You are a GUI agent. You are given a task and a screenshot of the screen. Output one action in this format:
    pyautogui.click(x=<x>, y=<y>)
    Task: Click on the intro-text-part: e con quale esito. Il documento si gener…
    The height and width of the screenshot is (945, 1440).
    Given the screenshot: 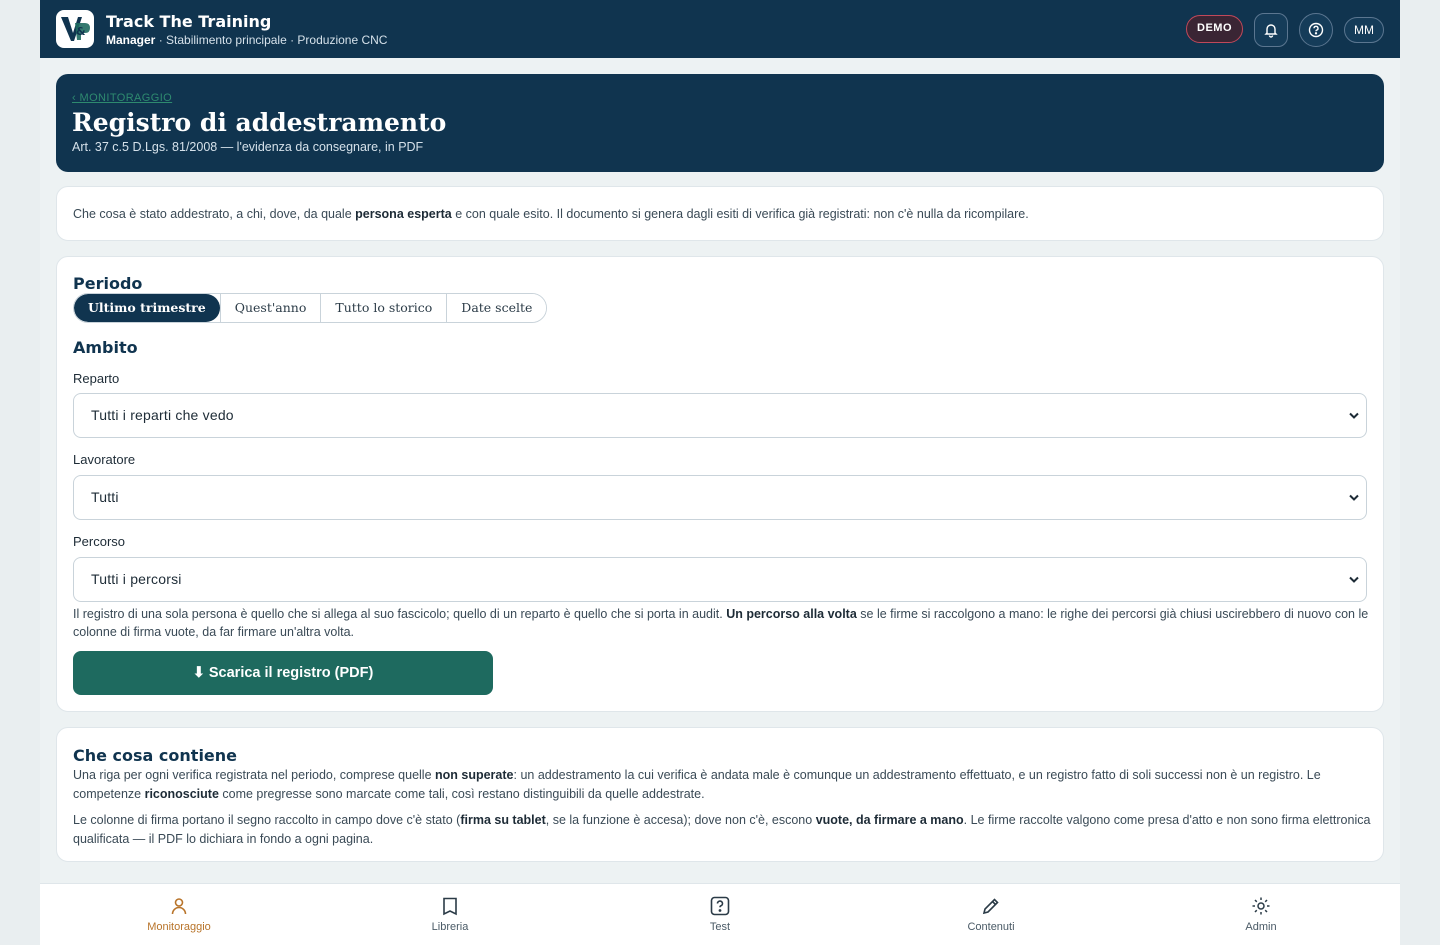 What is the action you would take?
    pyautogui.click(x=740, y=214)
    